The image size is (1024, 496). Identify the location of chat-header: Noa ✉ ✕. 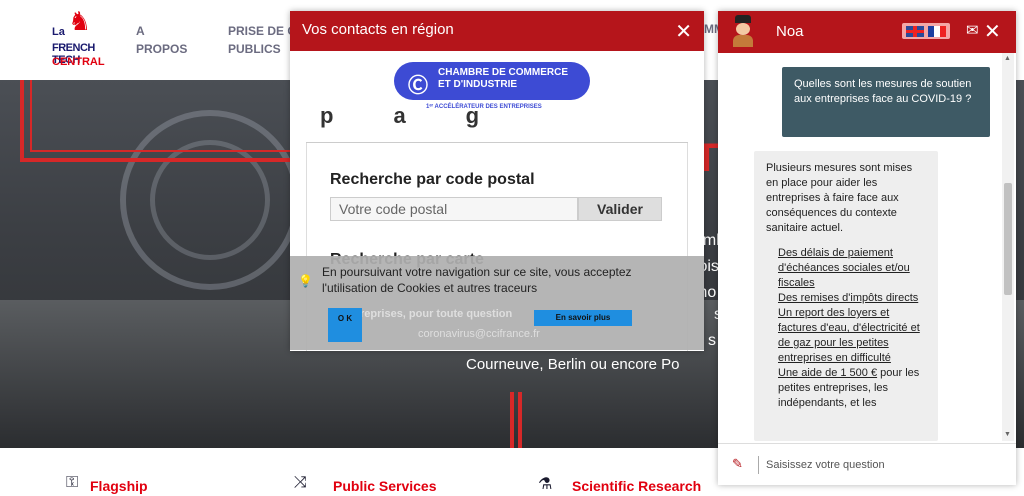
(867, 32).